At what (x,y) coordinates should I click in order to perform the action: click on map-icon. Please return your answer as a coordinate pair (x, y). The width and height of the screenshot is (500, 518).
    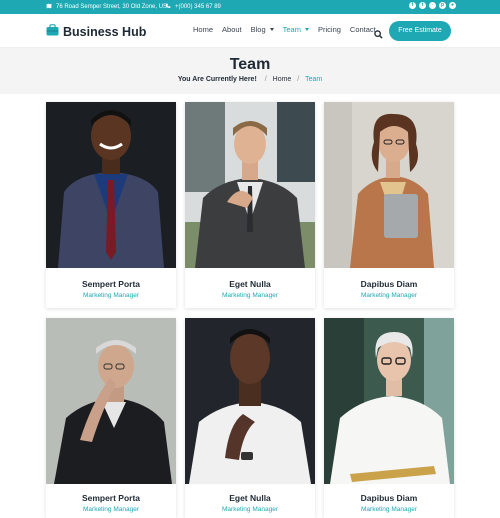
    Looking at the image, I should click on (49, 7).